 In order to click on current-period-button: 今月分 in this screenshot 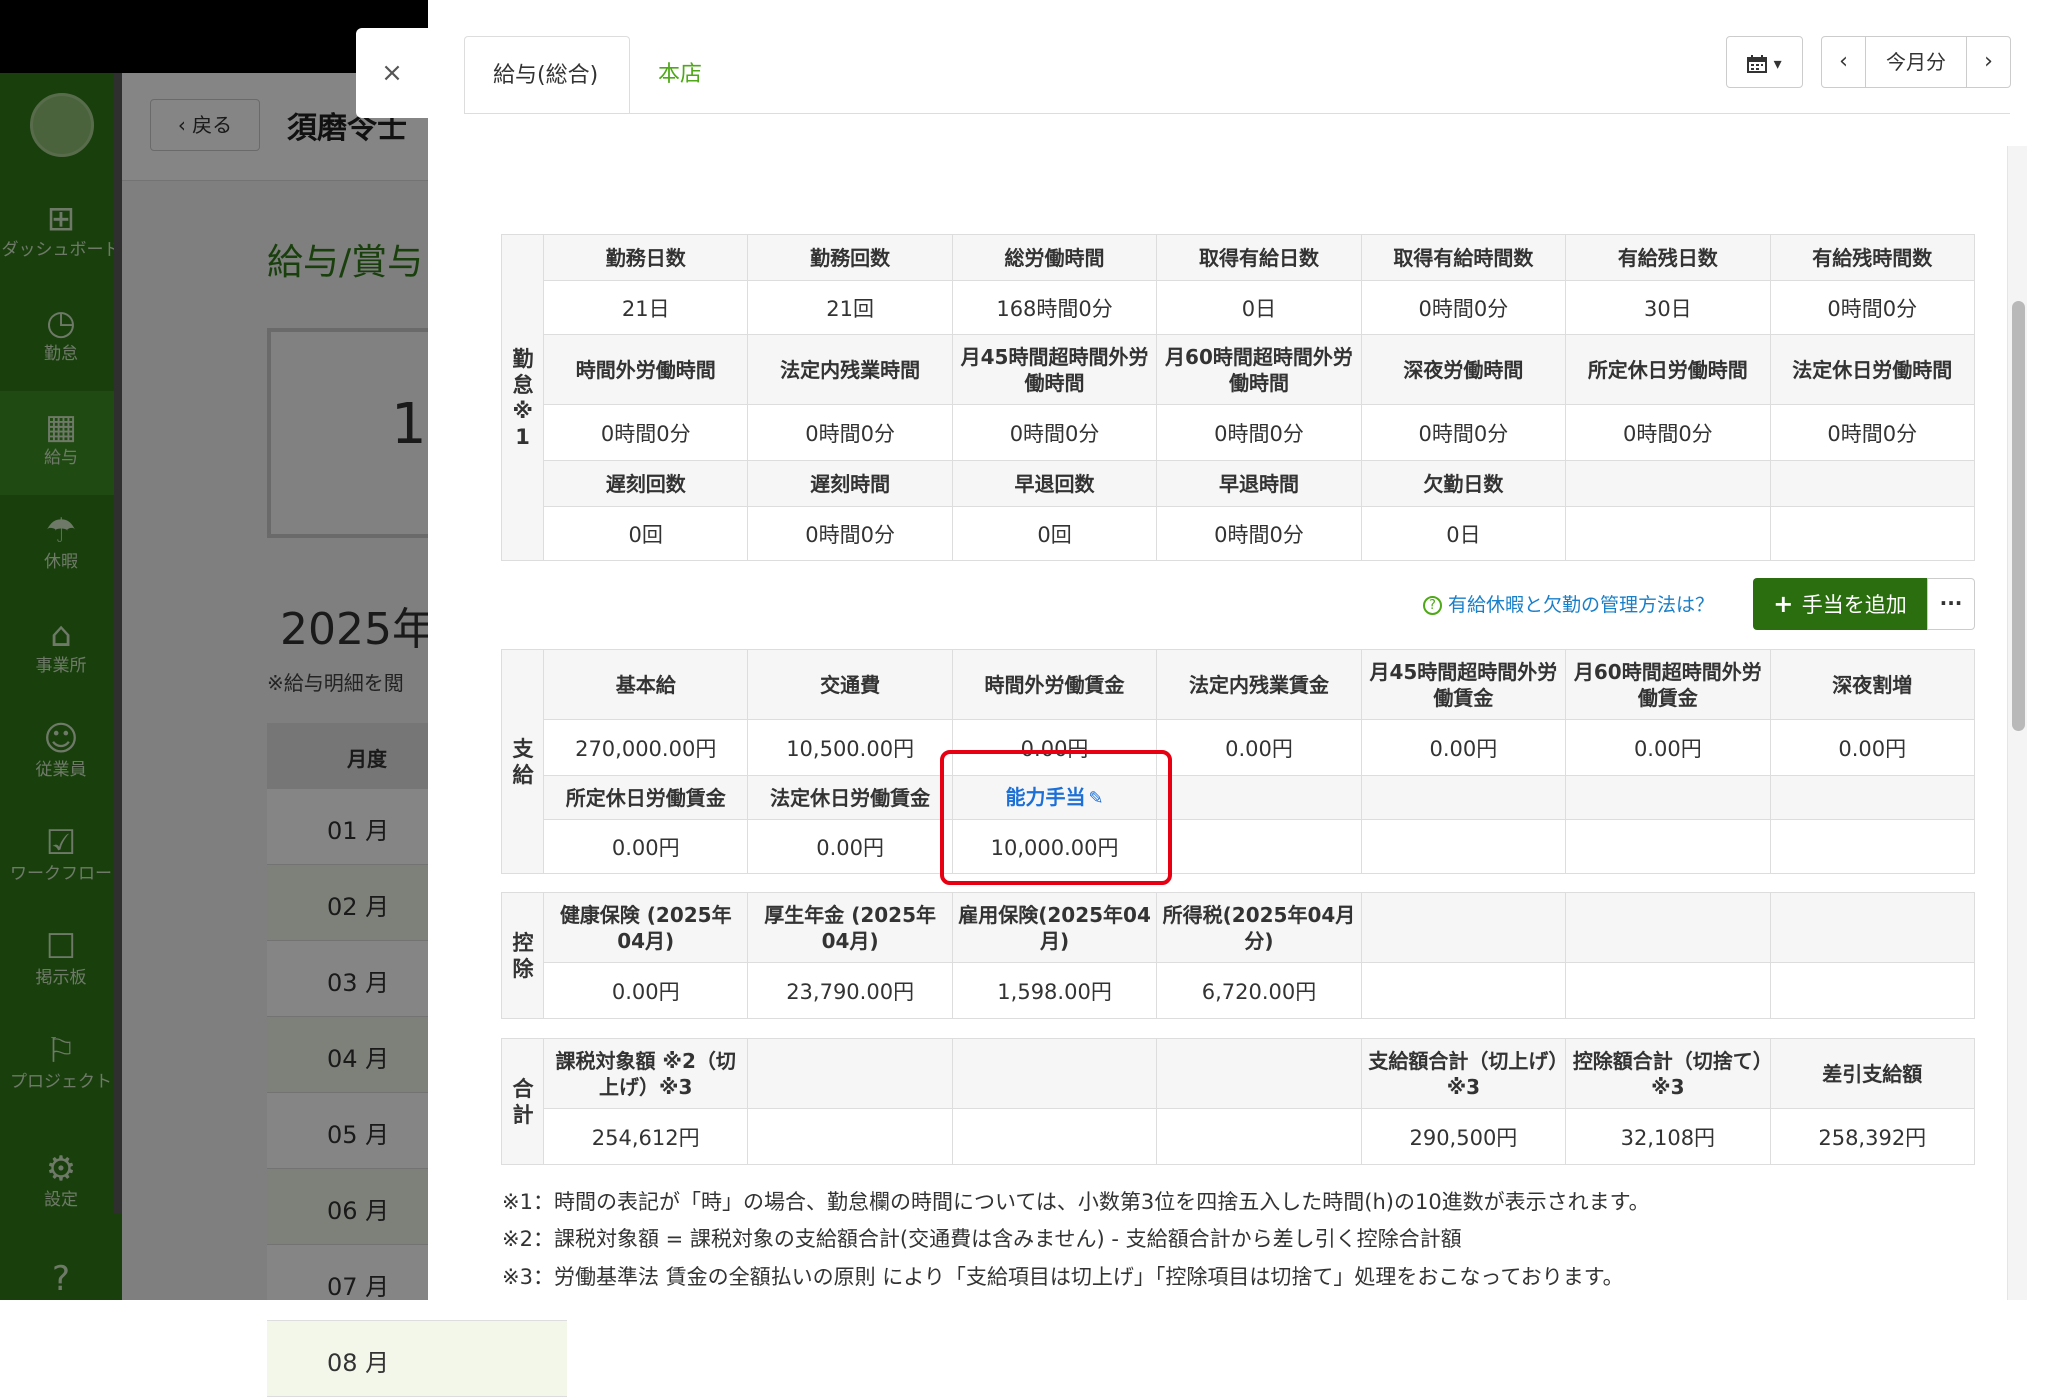, I will do `click(1916, 62)`.